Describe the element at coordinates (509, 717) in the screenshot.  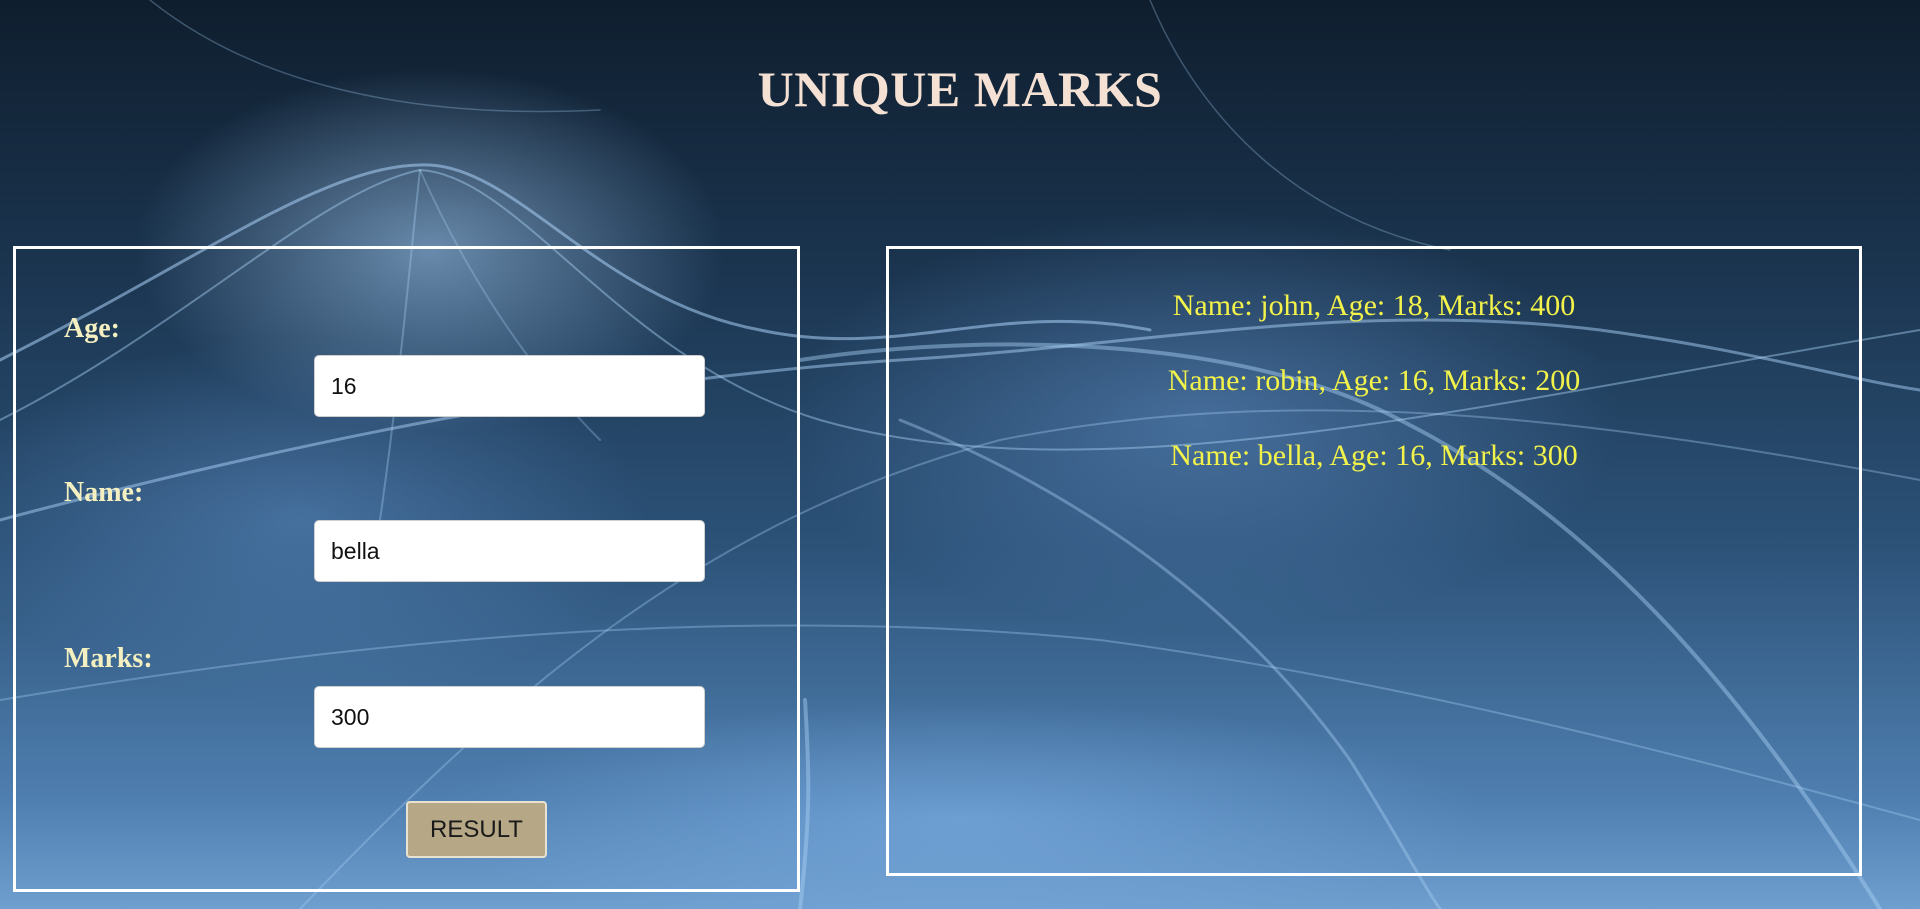
I see `marks-input` at that location.